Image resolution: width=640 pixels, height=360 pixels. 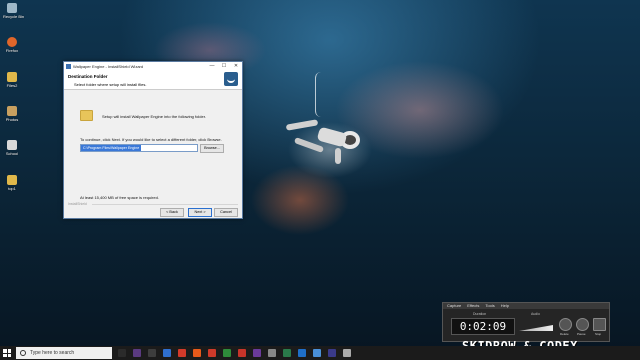 What do you see at coordinates (505, 306) in the screenshot?
I see `menu-help: Help` at bounding box center [505, 306].